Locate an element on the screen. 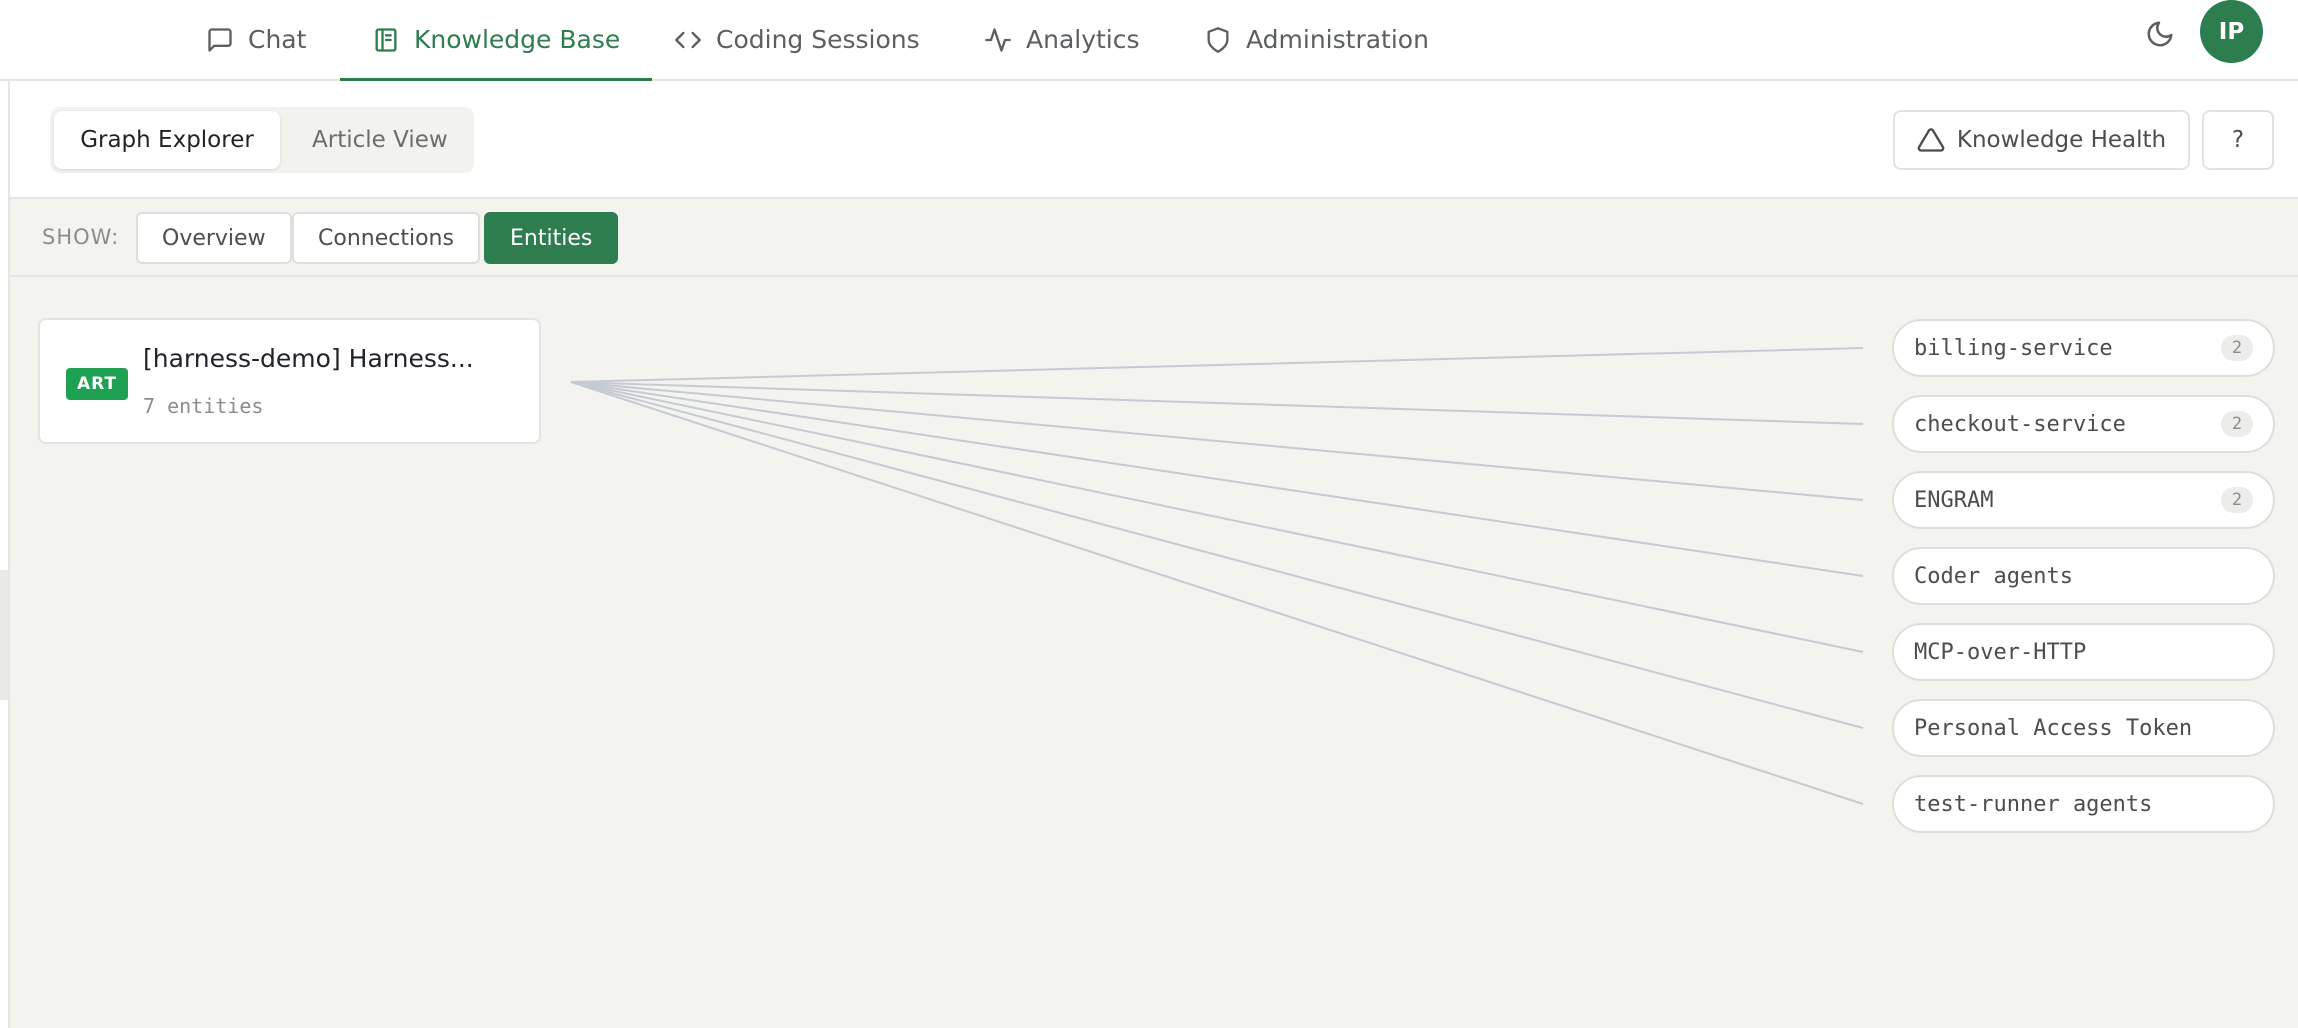 Image resolution: width=2298 pixels, height=1028 pixels. entity-node: Coder agents is located at coordinates (2083, 576).